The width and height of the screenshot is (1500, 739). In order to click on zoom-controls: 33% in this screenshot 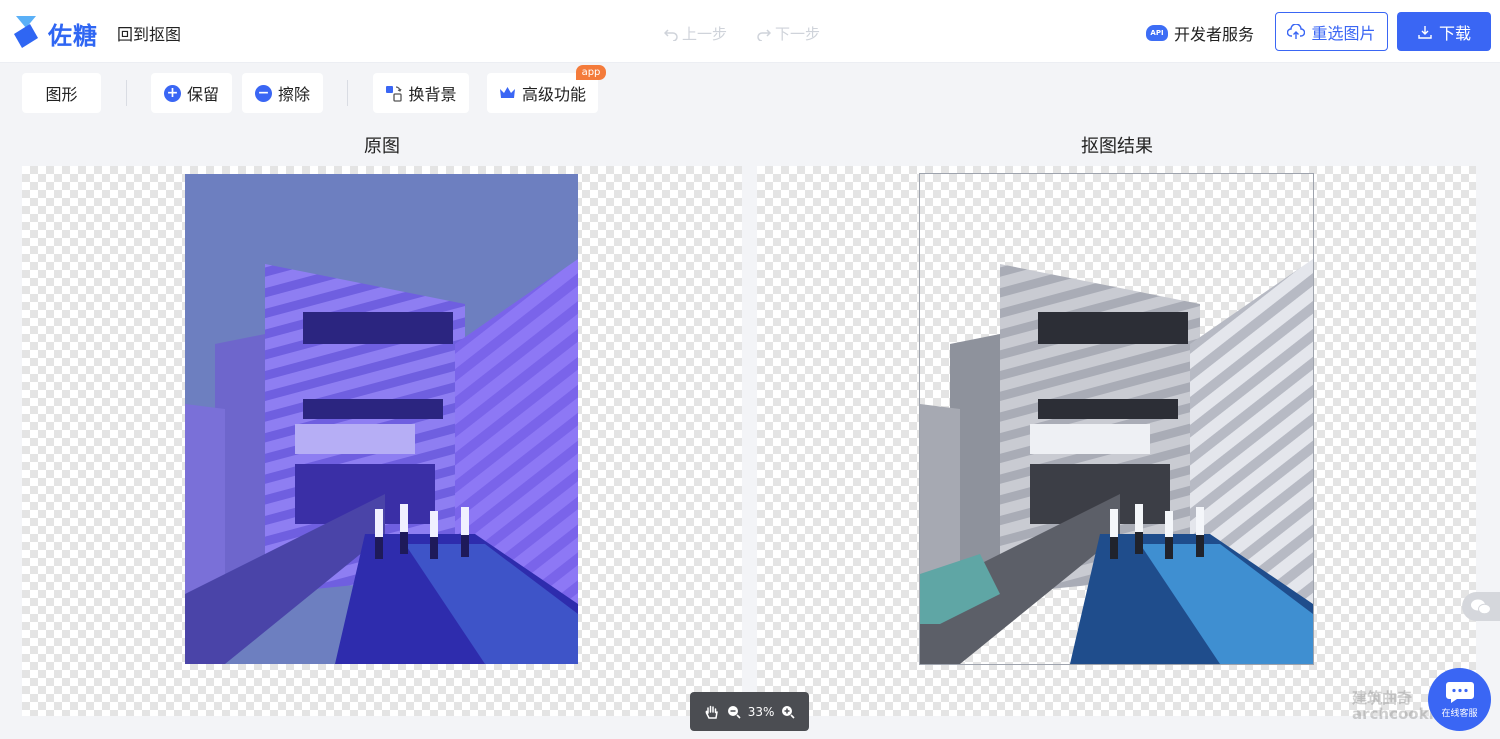, I will do `click(749, 711)`.